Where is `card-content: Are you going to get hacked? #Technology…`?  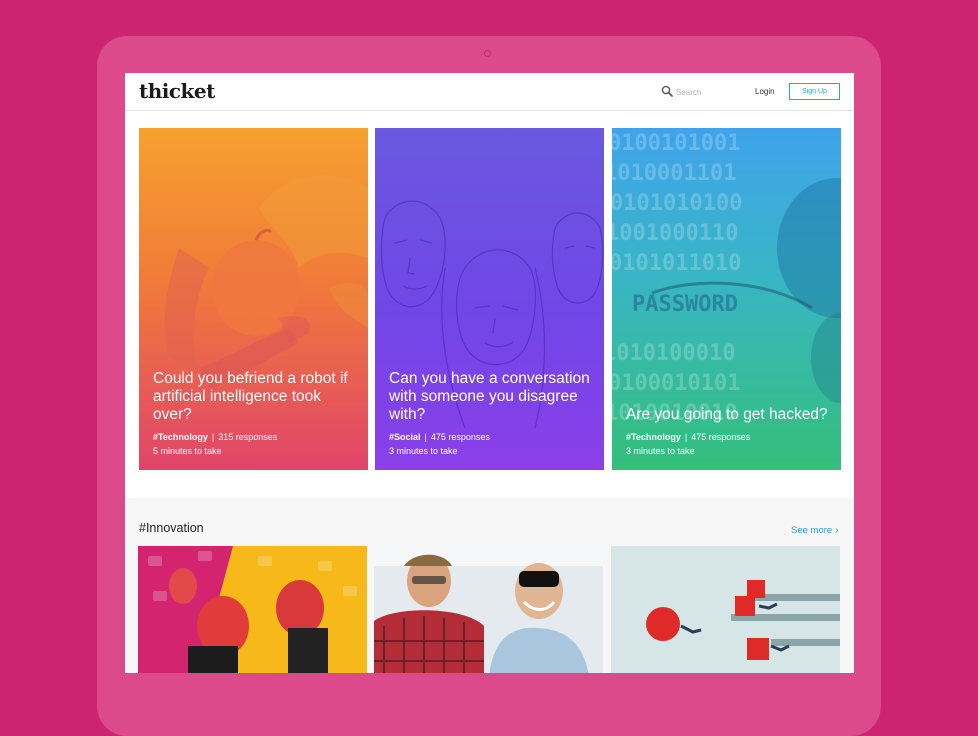
card-content: Are you going to get hacked? #Technology… is located at coordinates (728, 432).